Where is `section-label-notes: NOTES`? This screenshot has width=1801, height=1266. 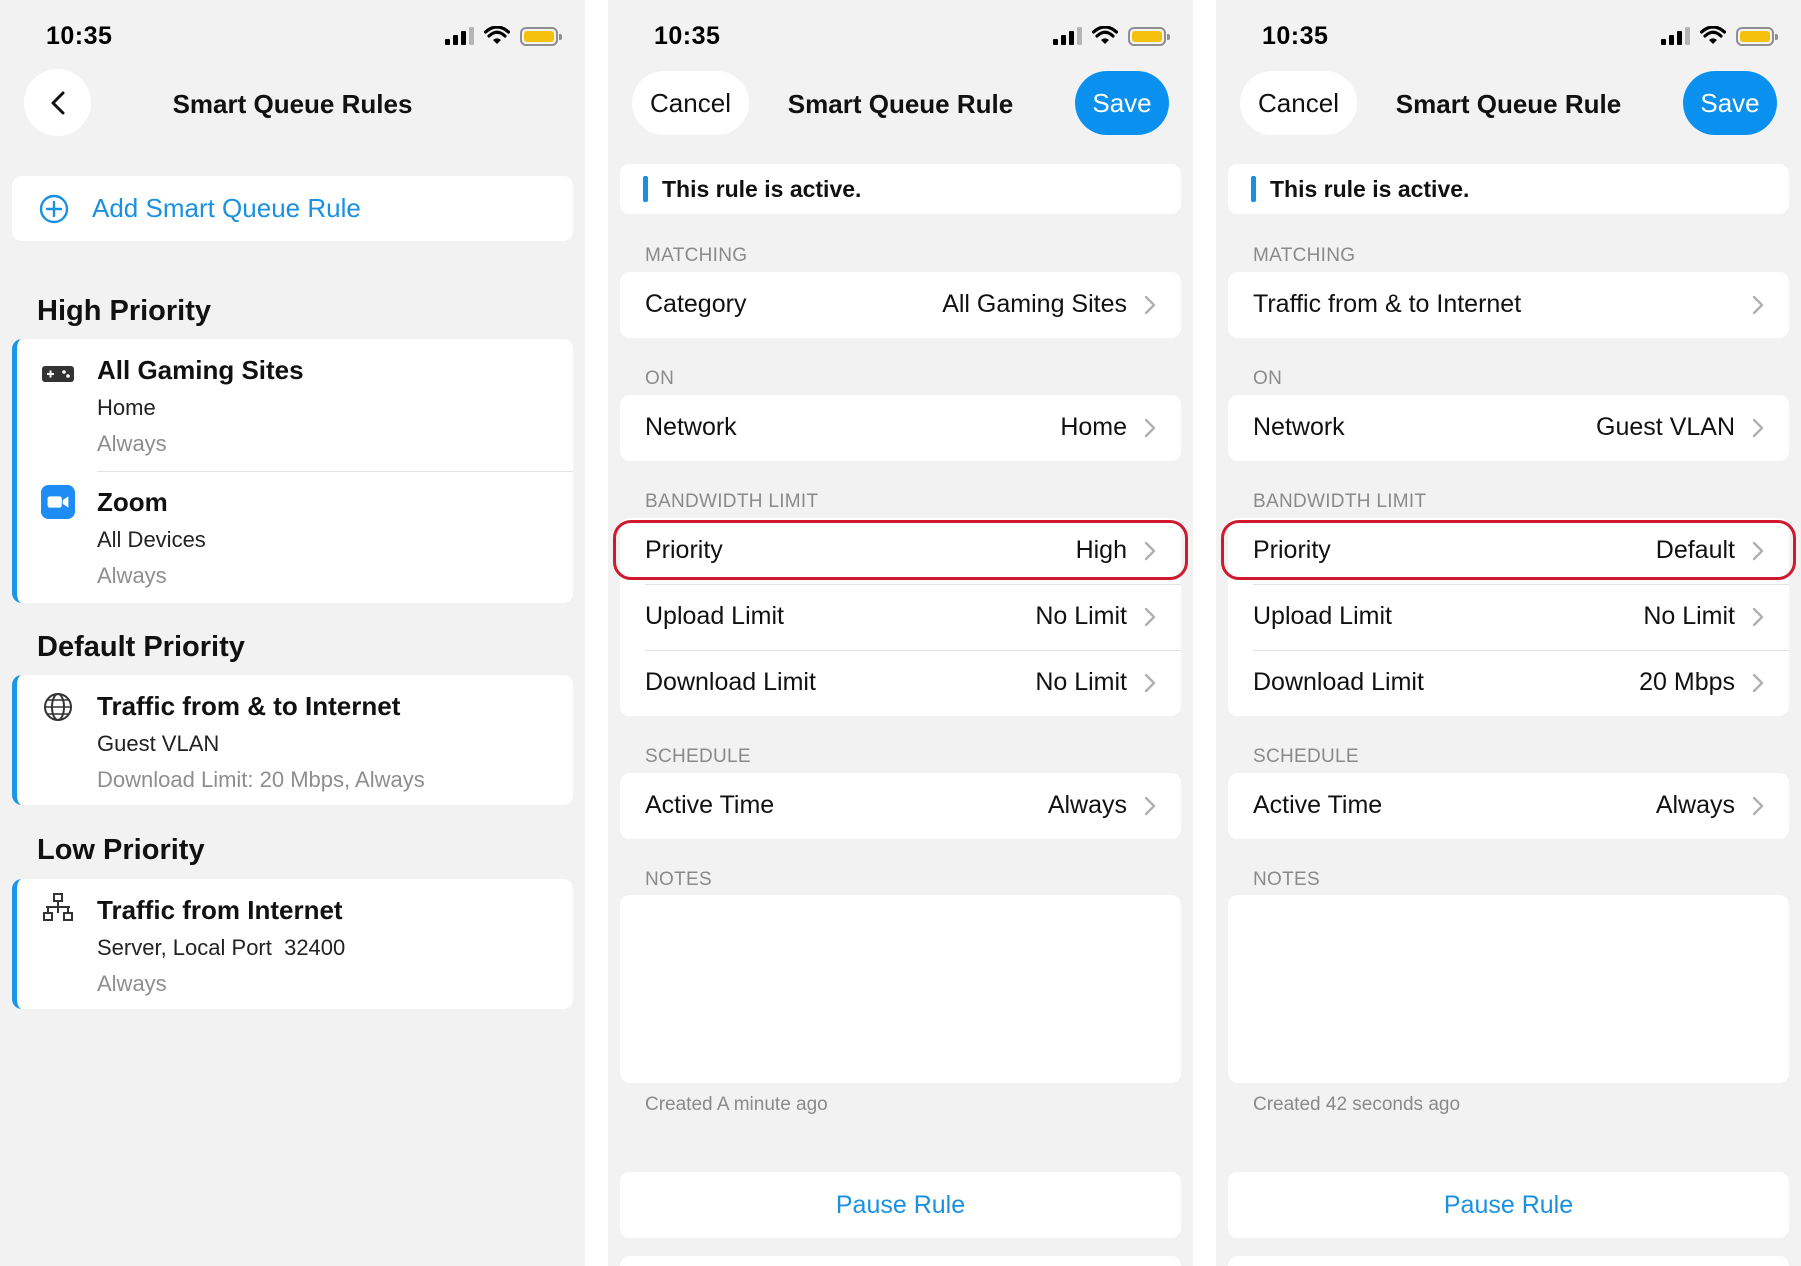
section-label-notes: NOTES is located at coordinates (678, 879).